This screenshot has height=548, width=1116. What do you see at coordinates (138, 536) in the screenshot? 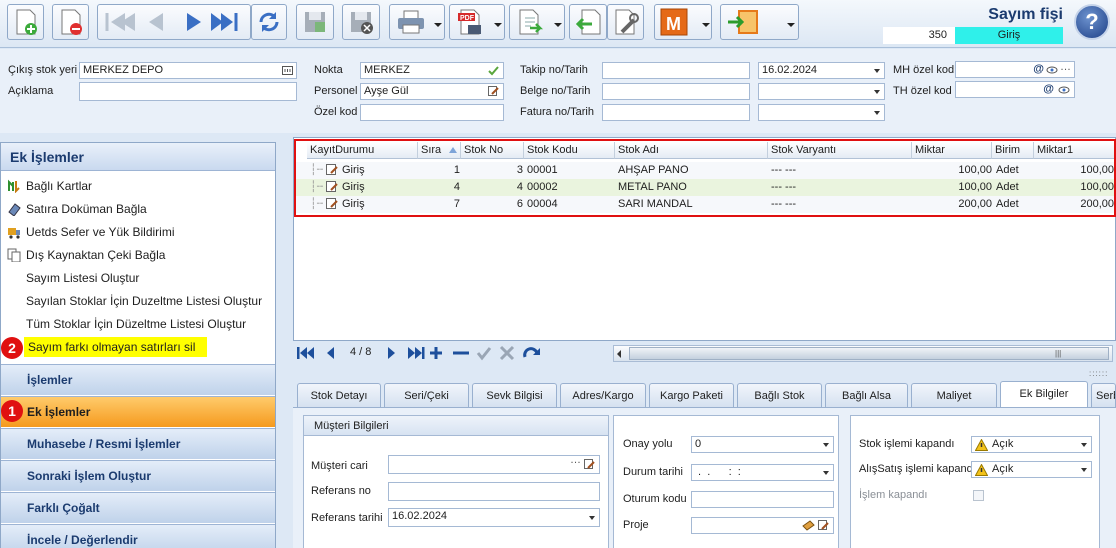
I see `nav-incele: İncele / Değerlendir` at bounding box center [138, 536].